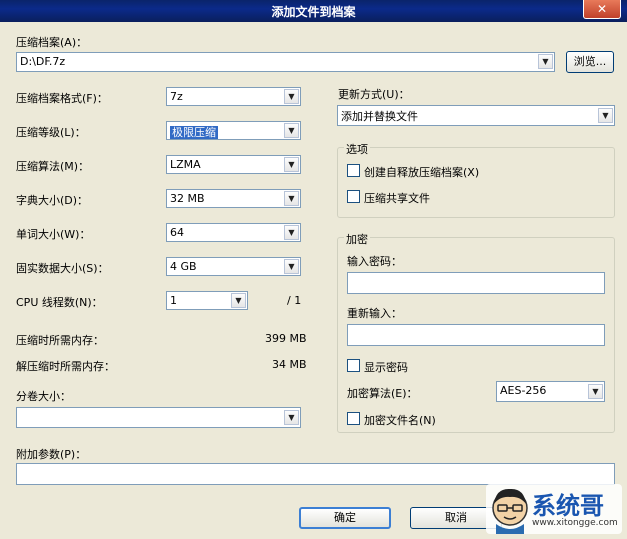 Image resolution: width=627 pixels, height=539 pixels. Describe the element at coordinates (568, 506) in the screenshot. I see `watermark-title: 系统哥` at that location.